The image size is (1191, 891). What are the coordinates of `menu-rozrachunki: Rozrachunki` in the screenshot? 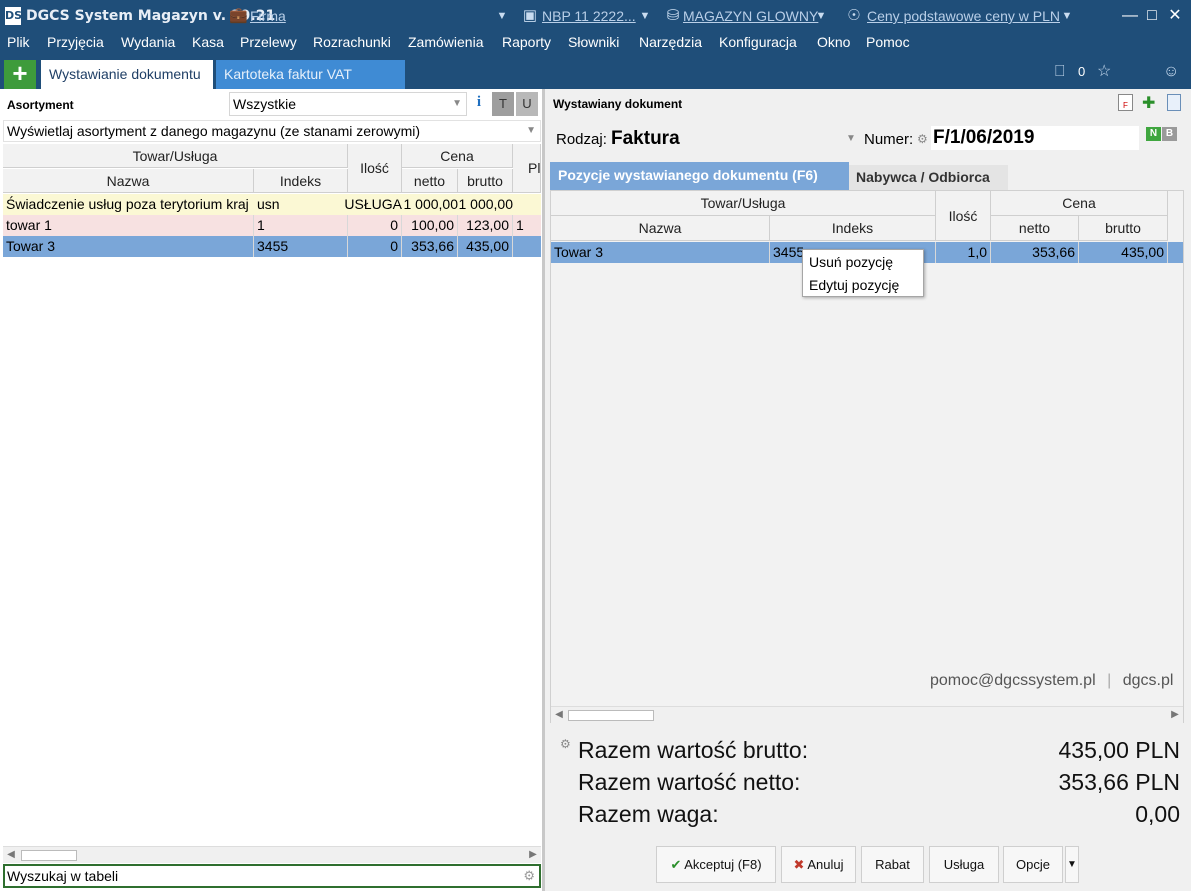 It's located at (352, 42).